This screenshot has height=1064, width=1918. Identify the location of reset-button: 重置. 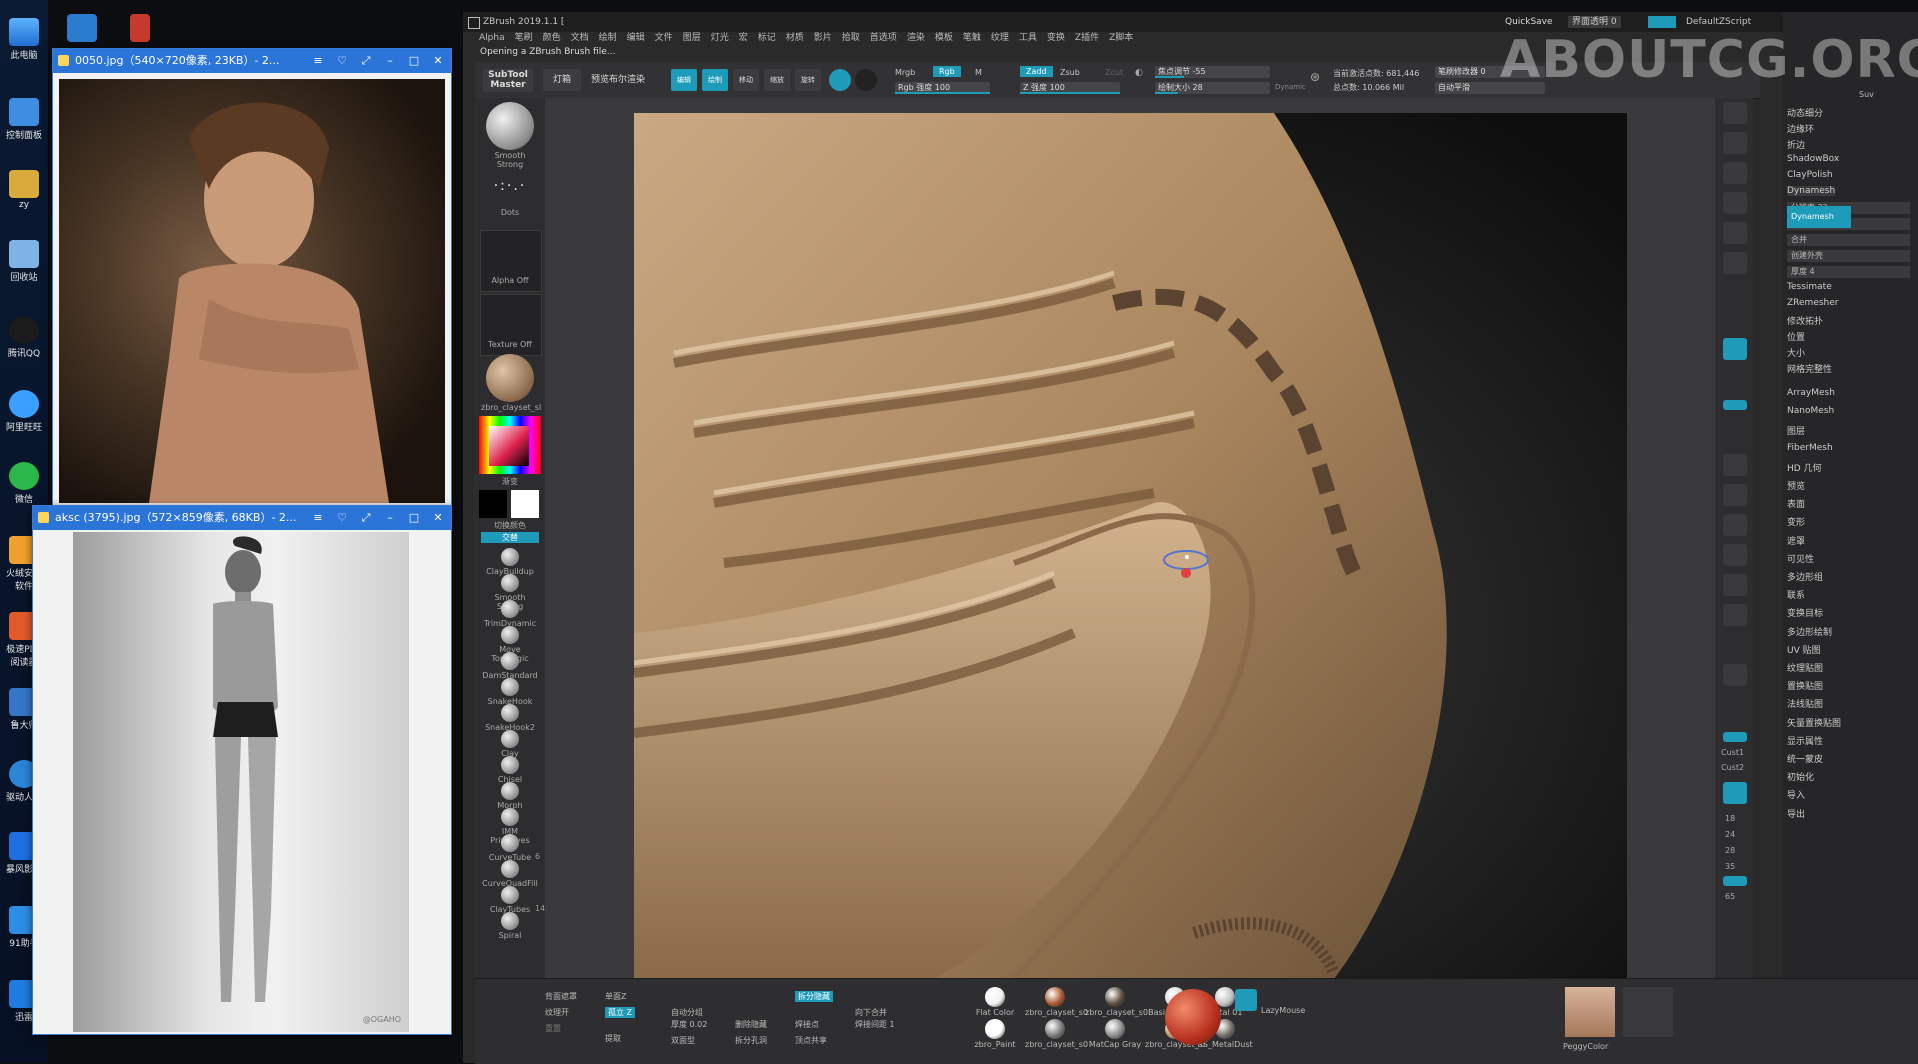
(553, 1028).